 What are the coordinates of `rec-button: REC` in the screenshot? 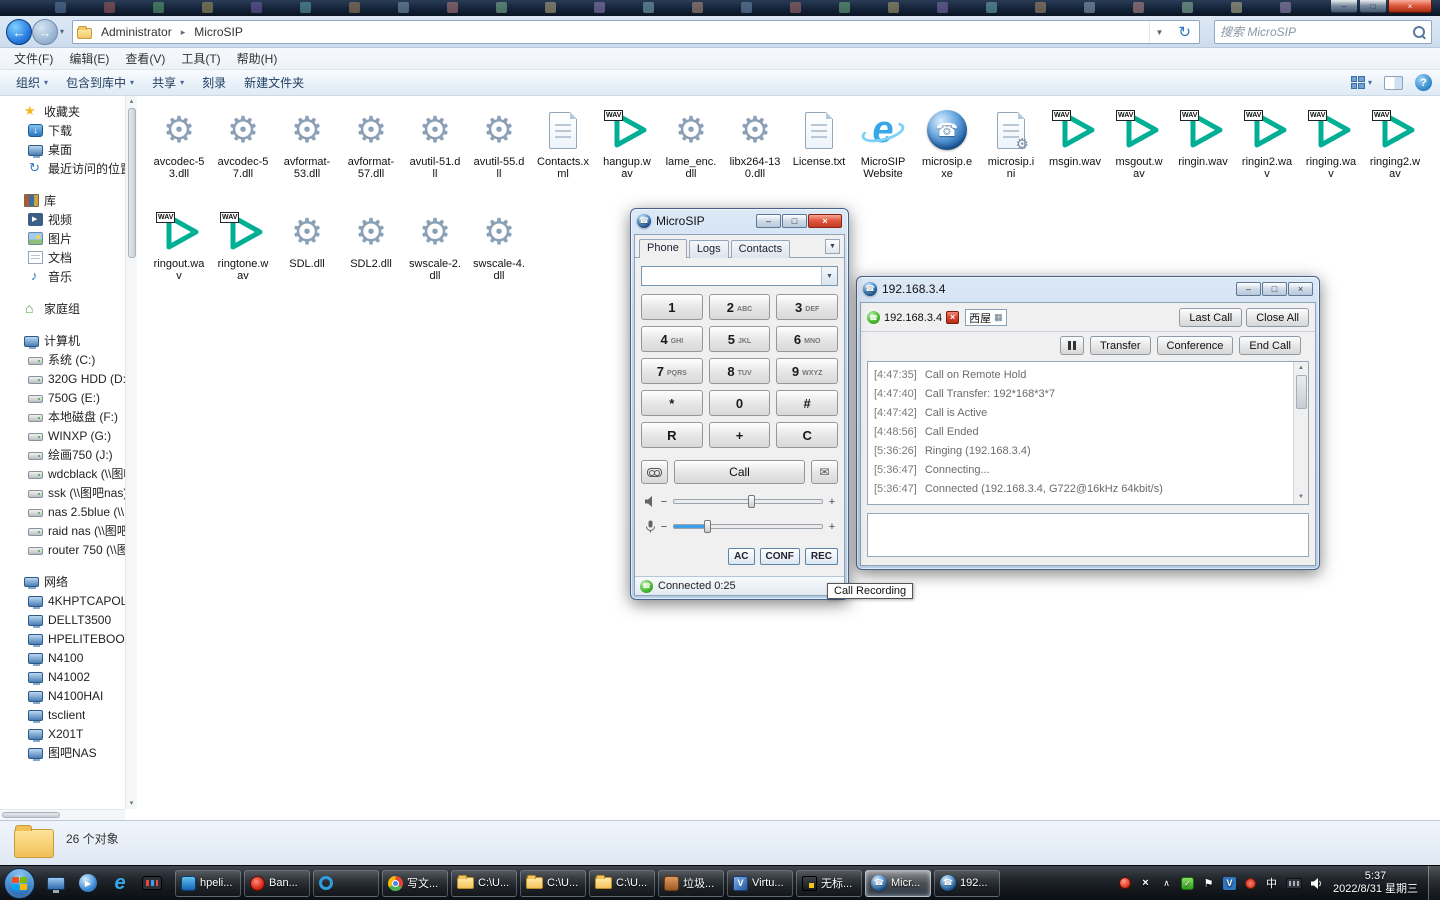 It's located at (821, 556).